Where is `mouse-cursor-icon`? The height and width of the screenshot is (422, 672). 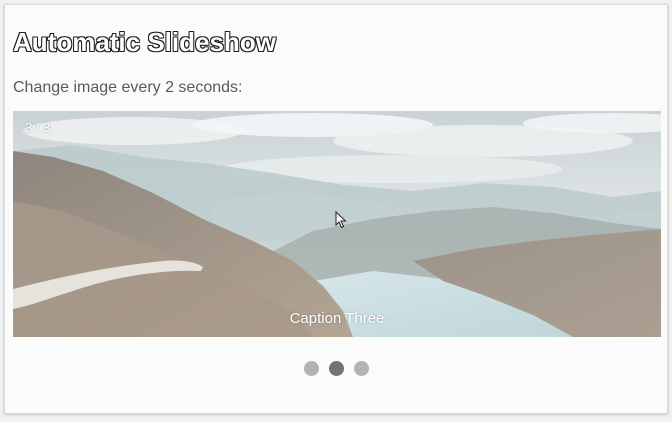
mouse-cursor-icon is located at coordinates (341, 220).